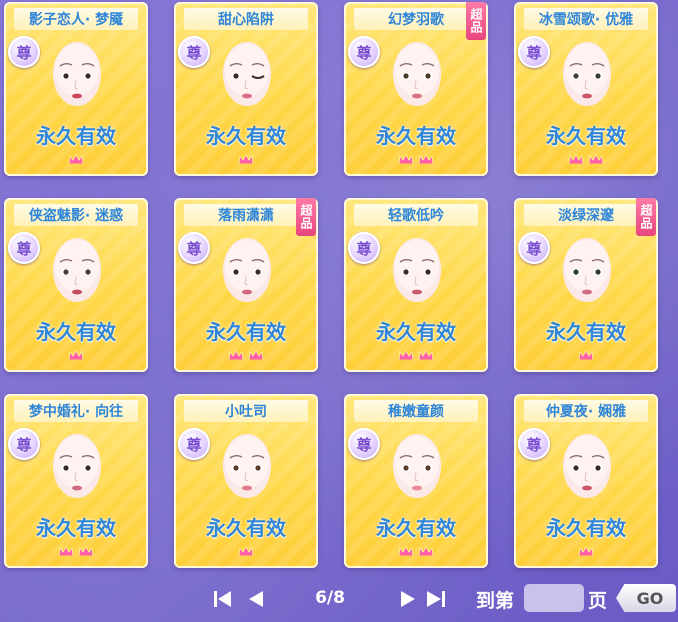 The width and height of the screenshot is (678, 622). What do you see at coordinates (586, 19) in the screenshot?
I see `face-style-name: 冰雪颂歌· 优雅` at bounding box center [586, 19].